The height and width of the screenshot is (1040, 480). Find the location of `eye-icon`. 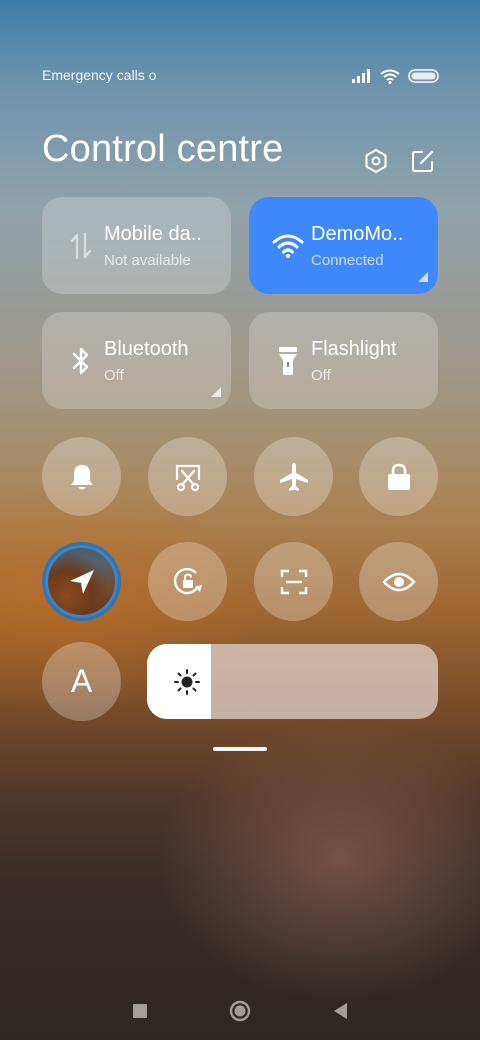

eye-icon is located at coordinates (398, 581).